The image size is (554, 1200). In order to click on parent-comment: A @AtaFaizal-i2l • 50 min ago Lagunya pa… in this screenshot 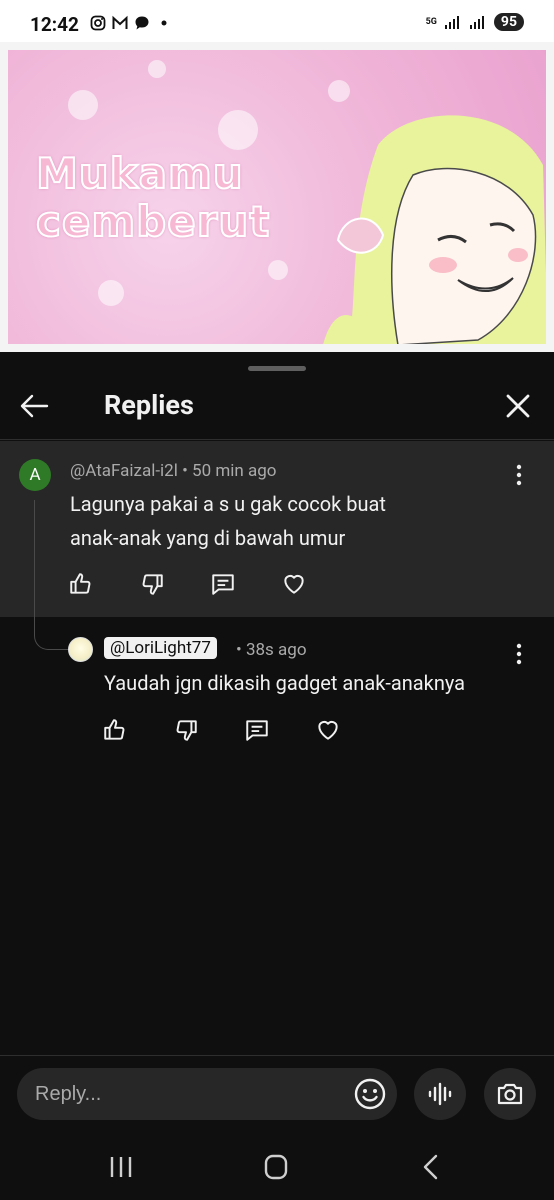, I will do `click(277, 529)`.